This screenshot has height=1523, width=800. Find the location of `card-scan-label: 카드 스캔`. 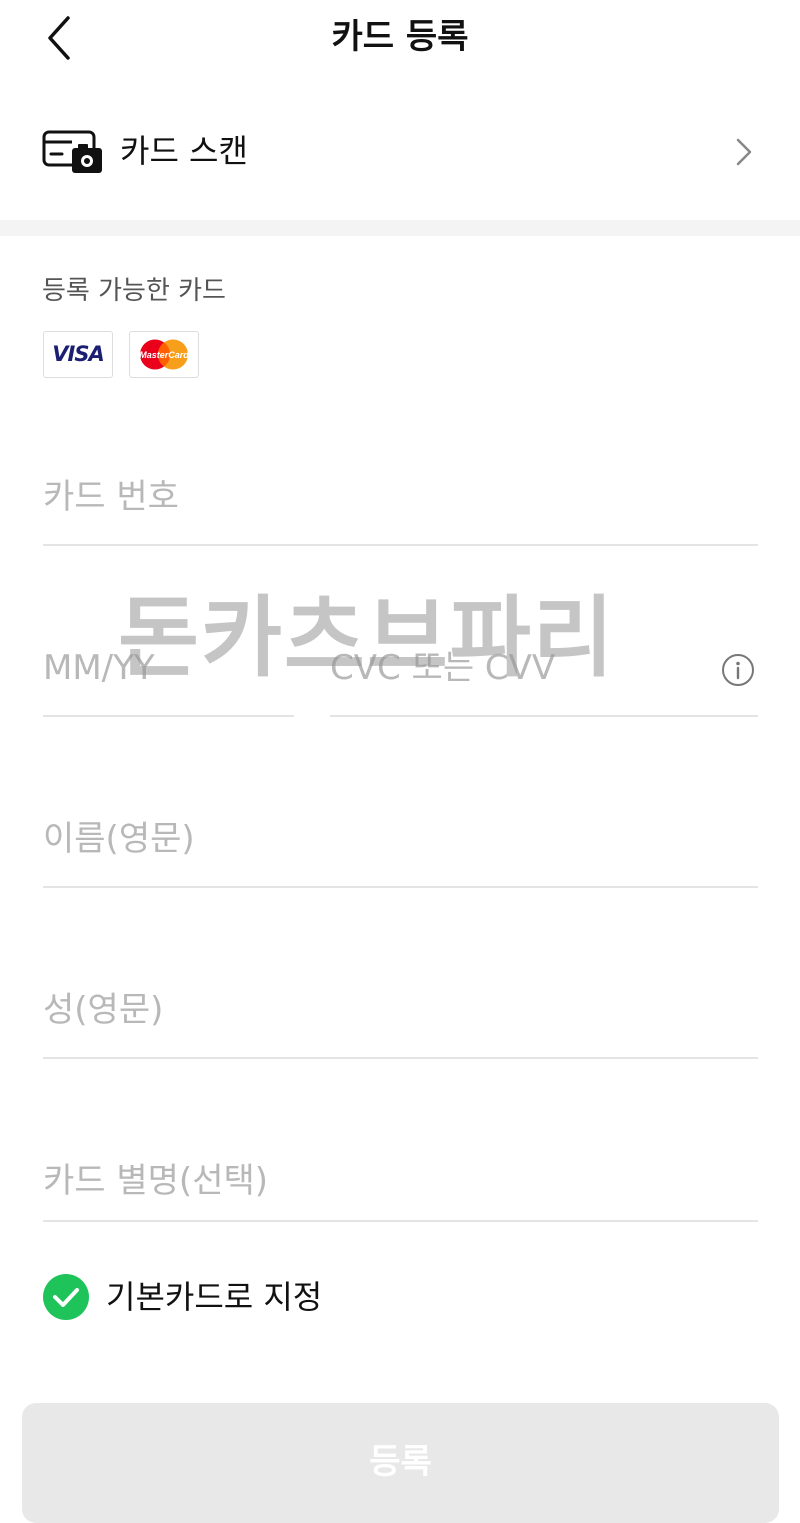

card-scan-label: 카드 스캔 is located at coordinates (184, 151).